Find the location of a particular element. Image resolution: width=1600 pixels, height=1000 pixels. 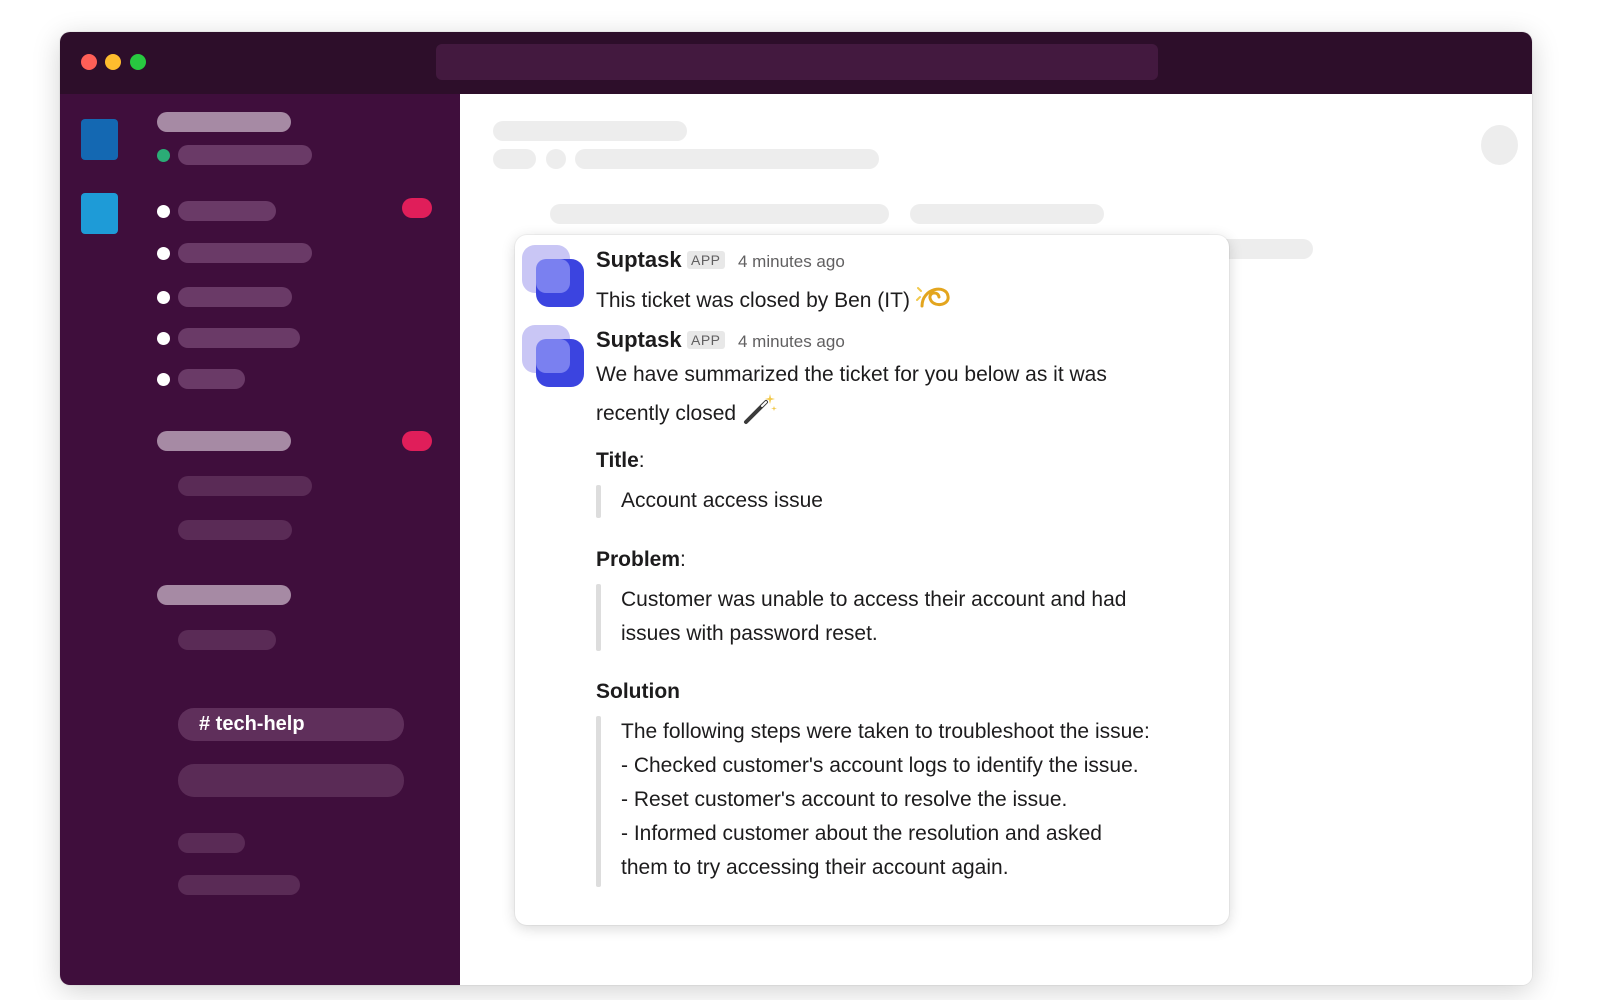

maximize-window-button is located at coordinates (138, 62).